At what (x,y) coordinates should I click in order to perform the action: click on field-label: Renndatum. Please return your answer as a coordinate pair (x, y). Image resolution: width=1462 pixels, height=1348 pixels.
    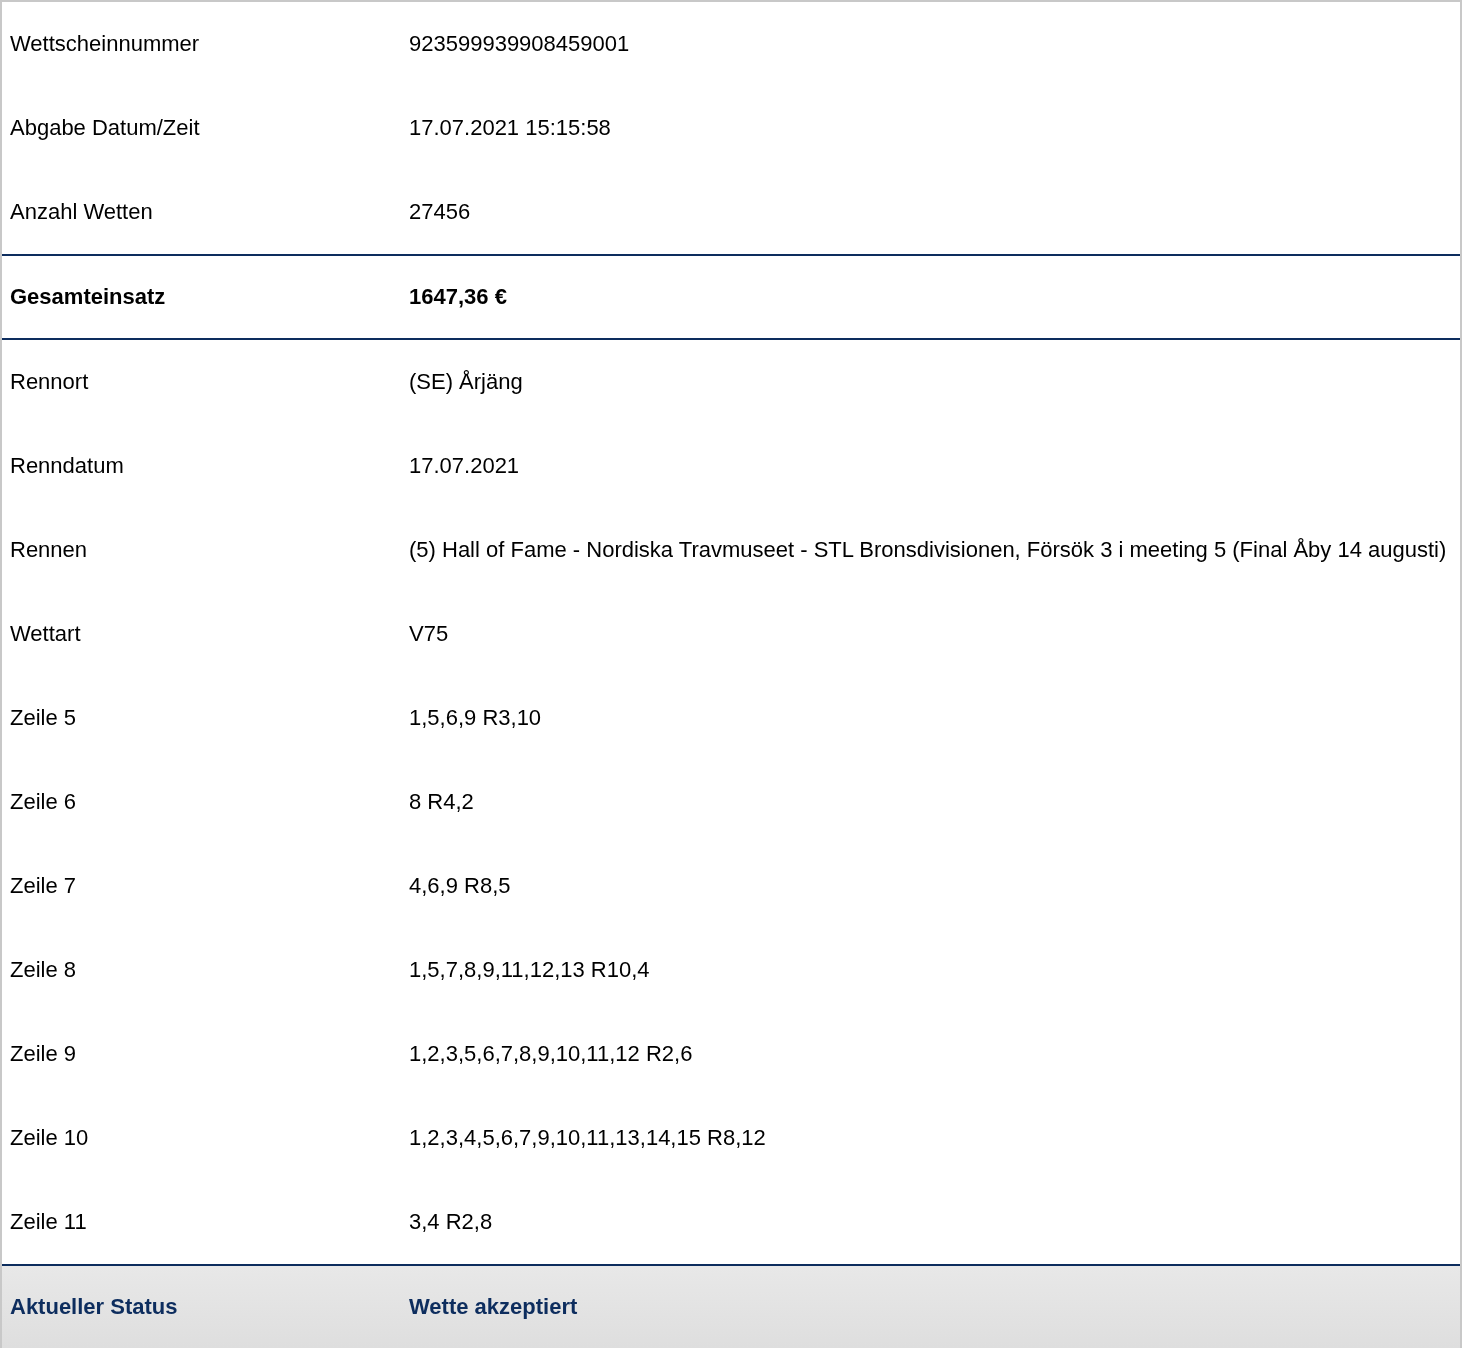
    Looking at the image, I should click on (67, 466).